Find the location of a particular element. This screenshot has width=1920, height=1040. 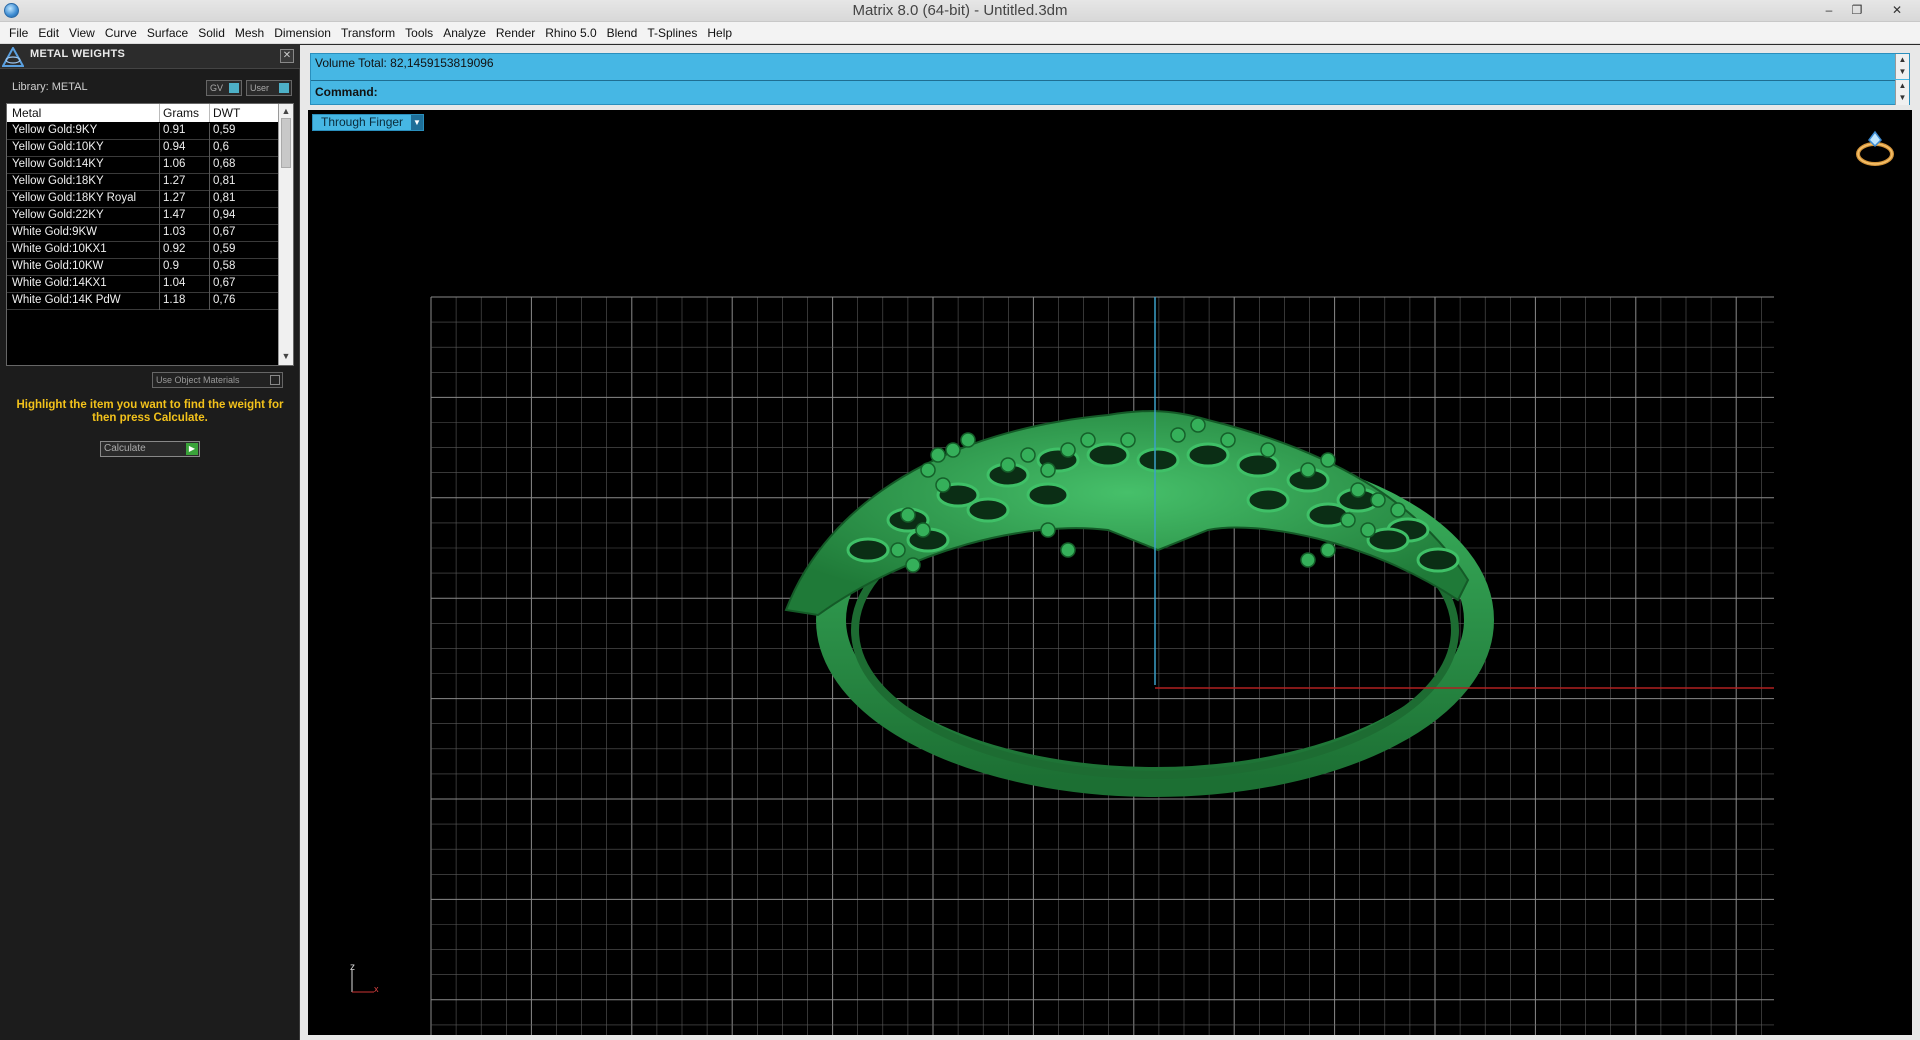

table-row: Yellow Gold:9KY 0.91 0,59 is located at coordinates (143, 131).